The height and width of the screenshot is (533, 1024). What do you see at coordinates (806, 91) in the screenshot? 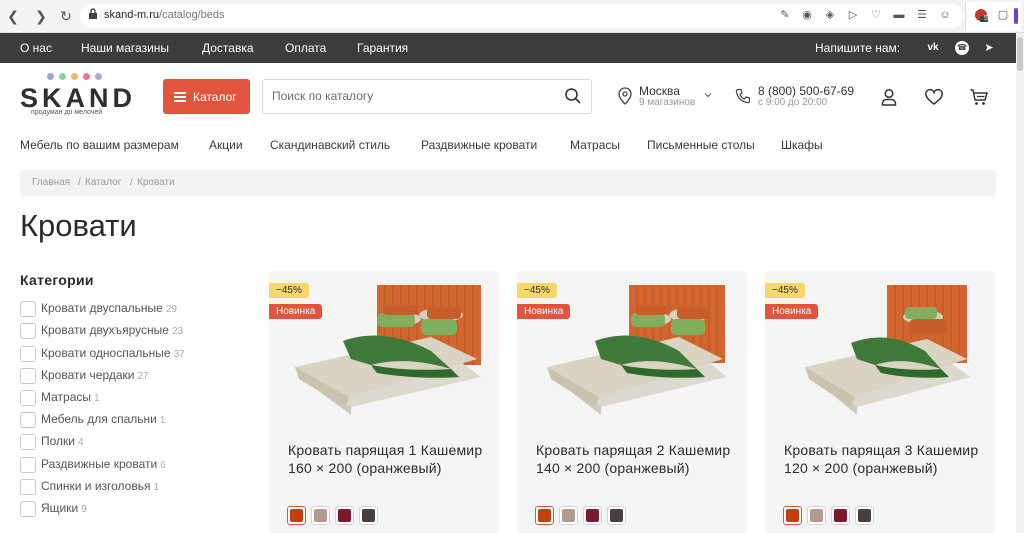
I see `phone-number: 8 (800) 500-67-69` at bounding box center [806, 91].